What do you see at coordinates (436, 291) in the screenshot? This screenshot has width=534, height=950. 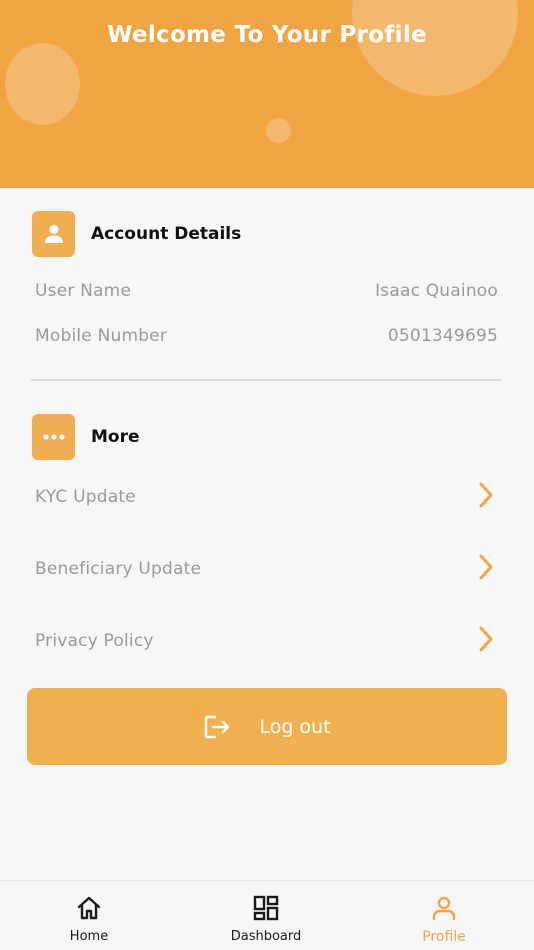 I see `user-name-value: Isaac Quainoo` at bounding box center [436, 291].